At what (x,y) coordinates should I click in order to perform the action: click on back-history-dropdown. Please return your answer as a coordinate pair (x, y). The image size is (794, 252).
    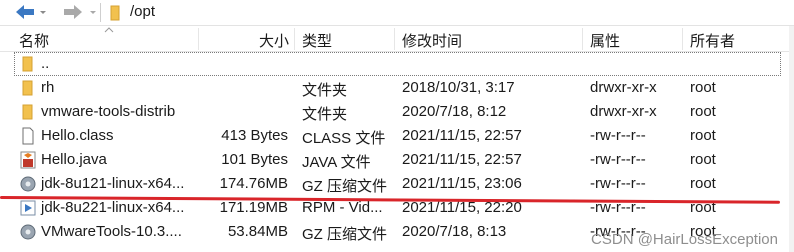
    Looking at the image, I should click on (43, 12).